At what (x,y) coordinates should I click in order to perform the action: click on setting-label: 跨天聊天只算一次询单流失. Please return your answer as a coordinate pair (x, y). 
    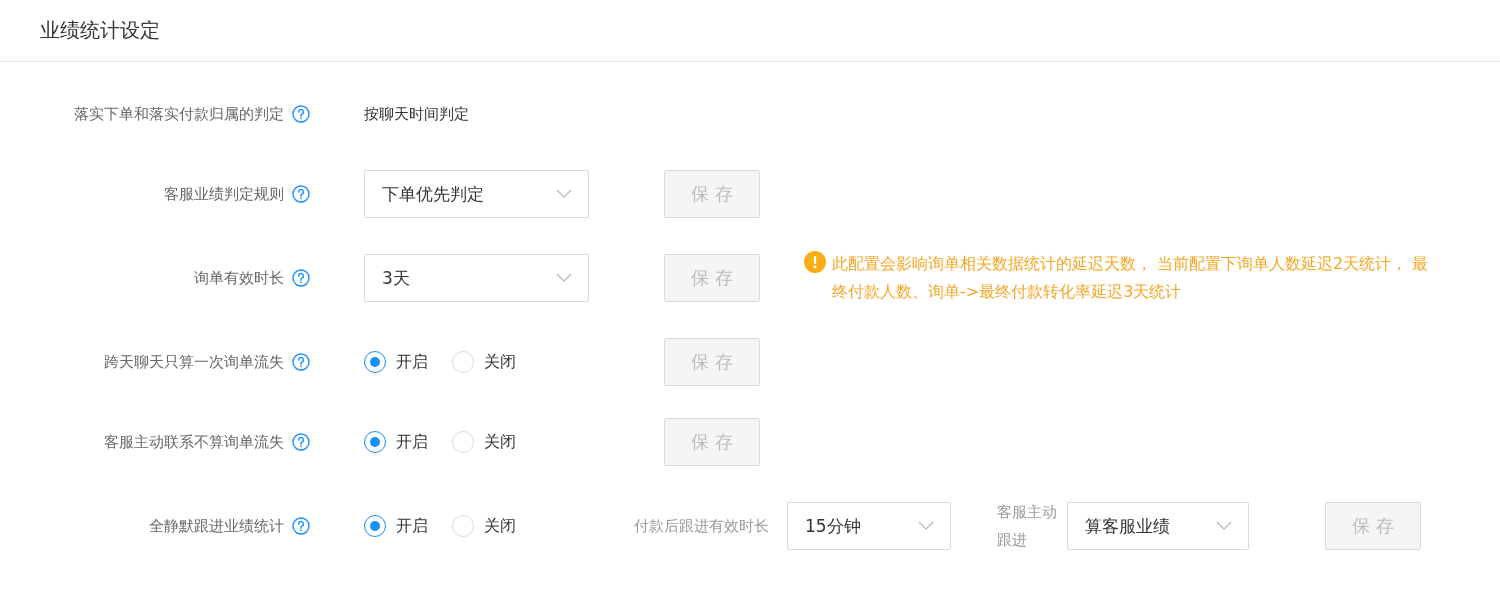
    Looking at the image, I should click on (194, 362).